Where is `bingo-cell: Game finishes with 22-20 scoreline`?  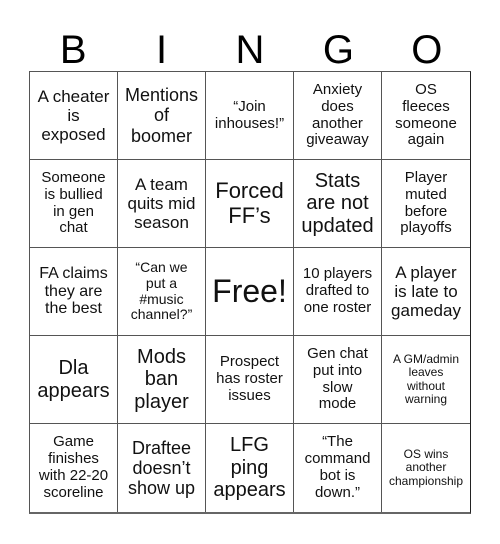 bingo-cell: Game finishes with 22-20 scoreline is located at coordinates (74, 468).